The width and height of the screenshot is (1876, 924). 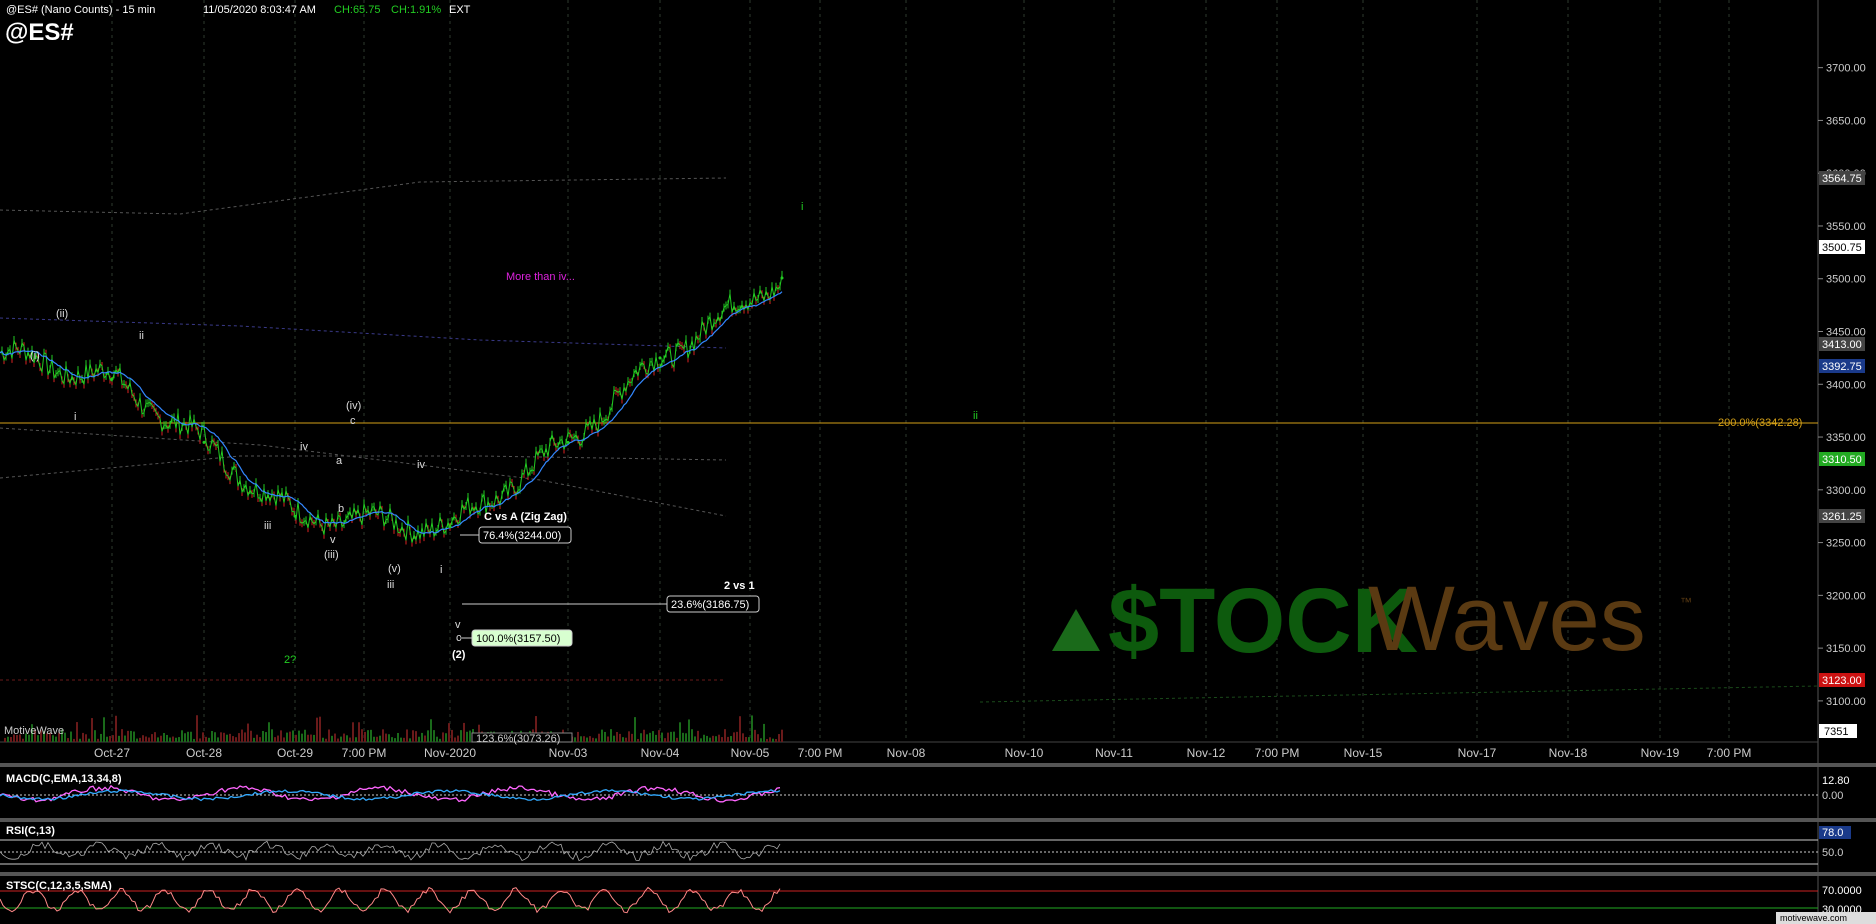 What do you see at coordinates (1846, 333) in the screenshot?
I see `price-tick-label: 3450.00` at bounding box center [1846, 333].